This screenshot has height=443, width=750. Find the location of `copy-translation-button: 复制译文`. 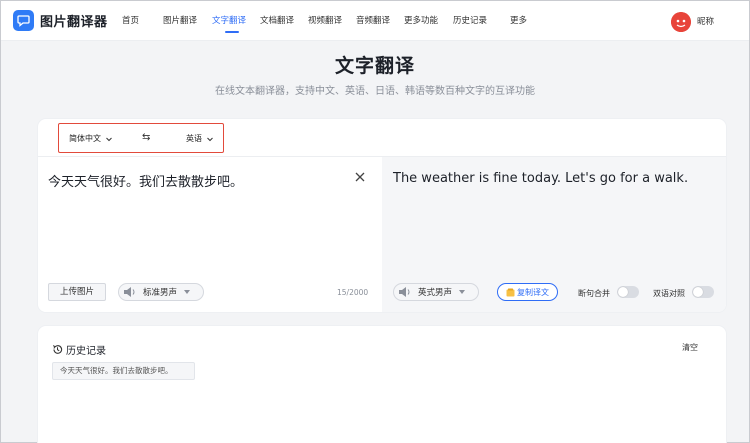

copy-translation-button: 复制译文 is located at coordinates (527, 292).